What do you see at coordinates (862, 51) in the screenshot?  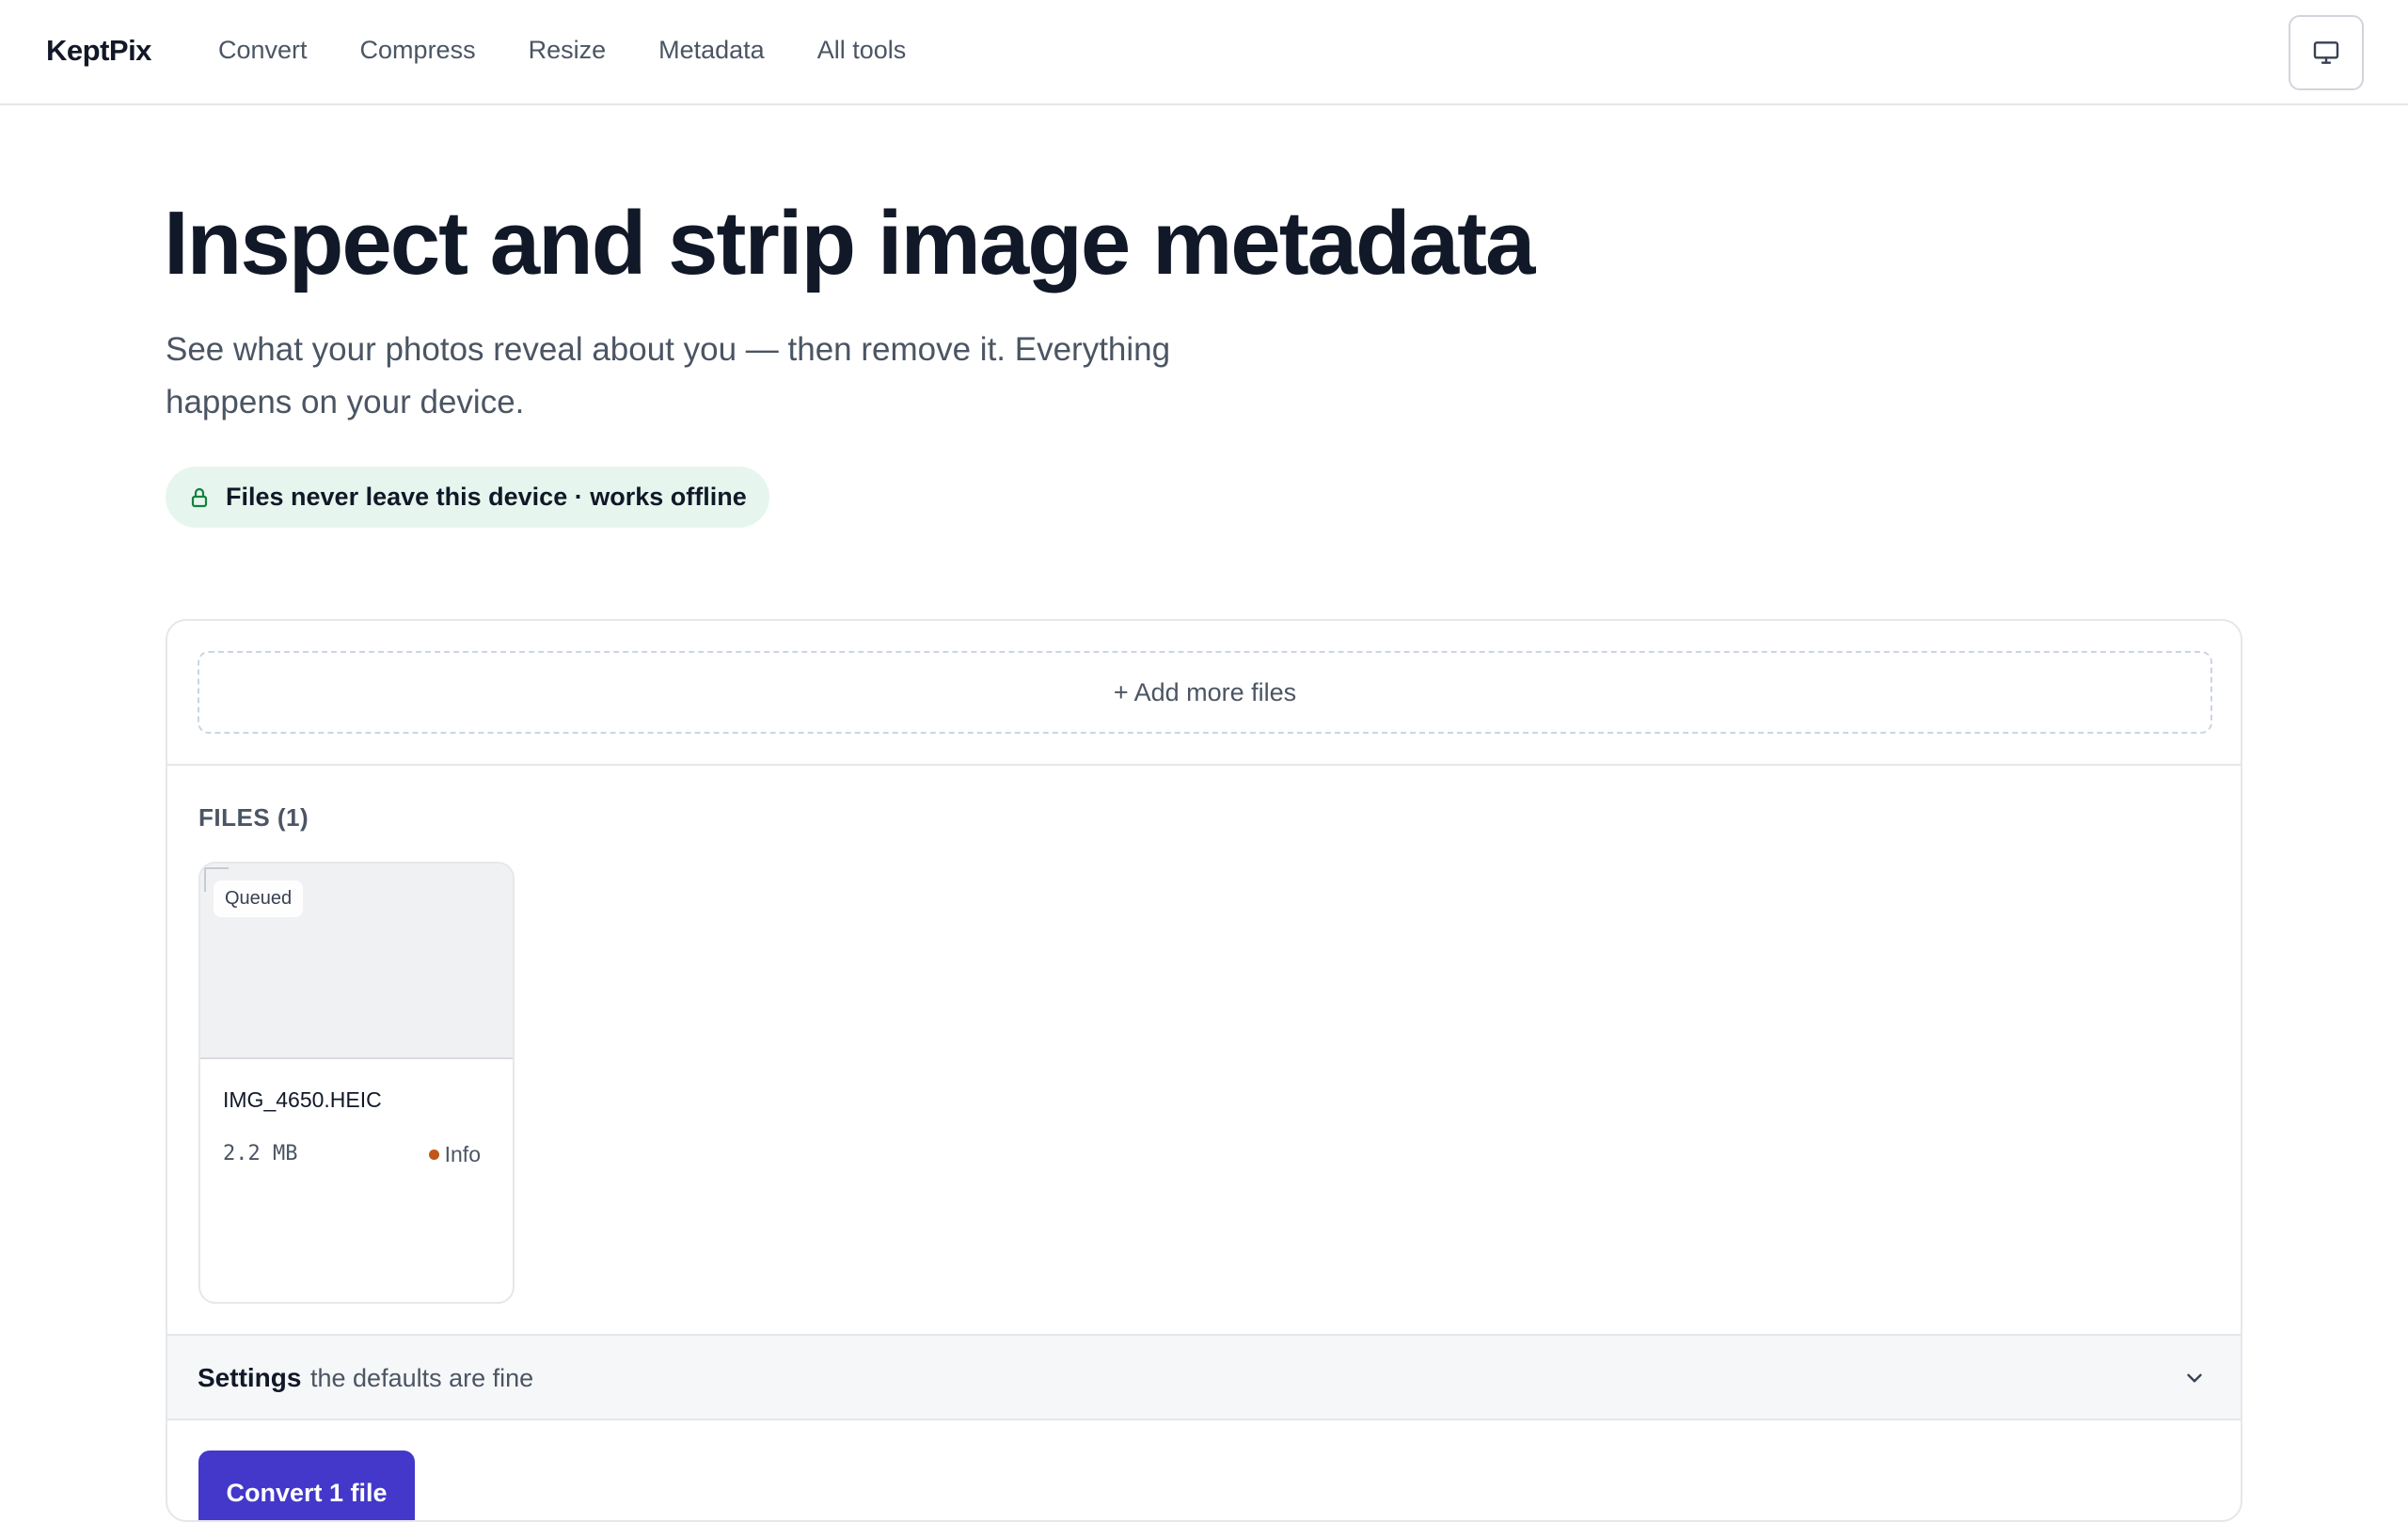 I see `nav-link-all-tools: All tools` at bounding box center [862, 51].